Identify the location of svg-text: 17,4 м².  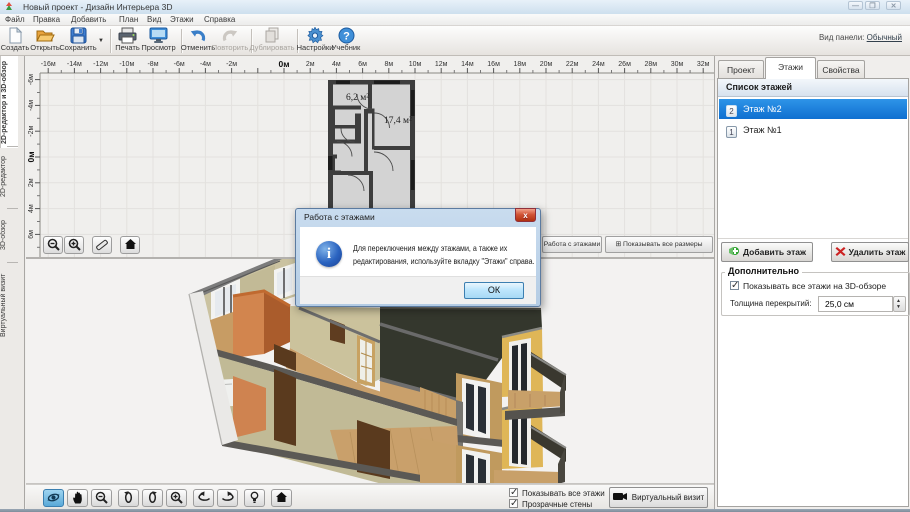
(398, 121).